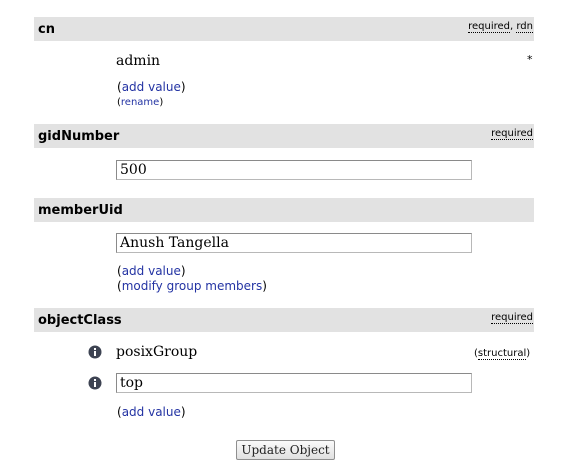 This screenshot has width=575, height=468. What do you see at coordinates (284, 29) in the screenshot?
I see `attr-header-cn: cn required, rdn` at bounding box center [284, 29].